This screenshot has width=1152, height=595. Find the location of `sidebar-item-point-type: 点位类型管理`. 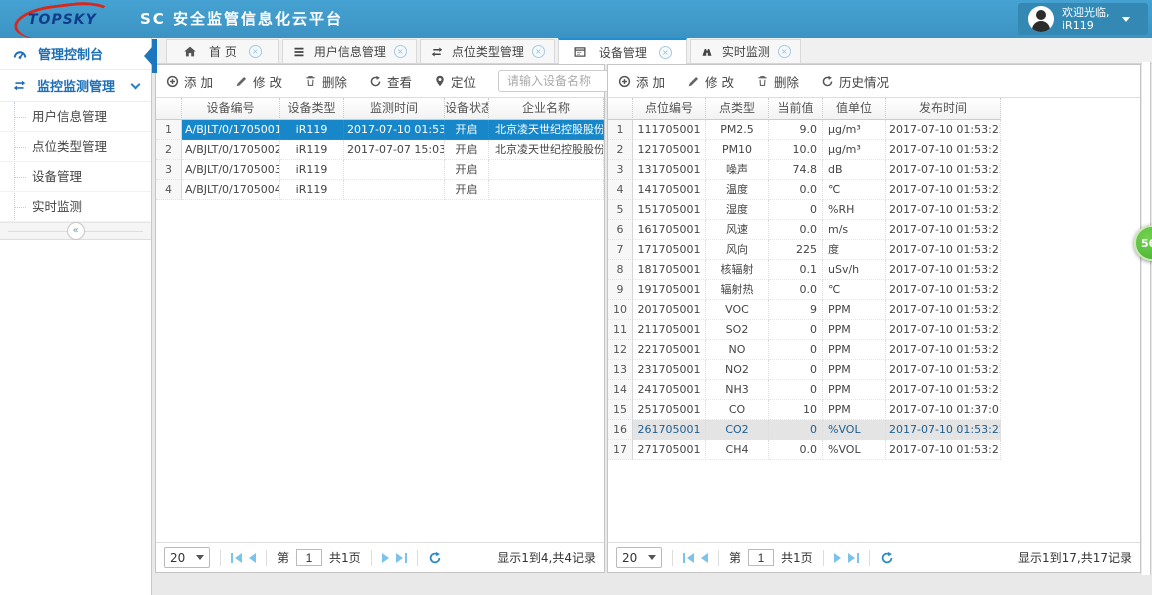

sidebar-item-point-type: 点位类型管理 is located at coordinates (75, 147).